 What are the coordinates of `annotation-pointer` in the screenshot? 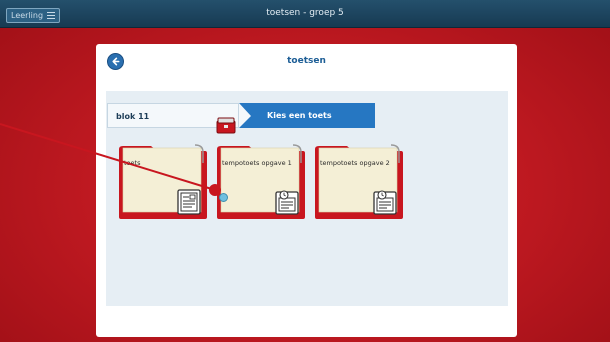 It's located at (110, 159).